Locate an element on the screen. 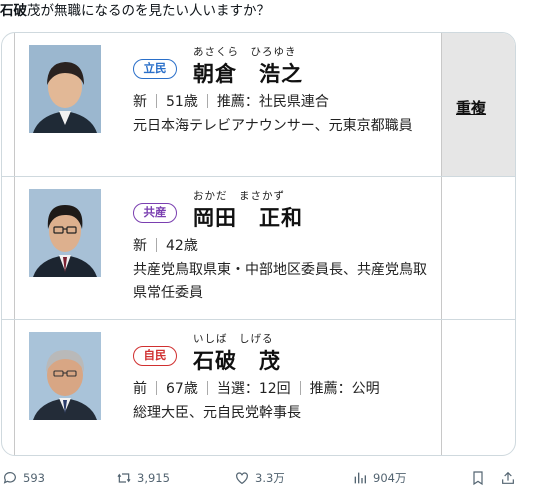  like-button: 3.3万 is located at coordinates (259, 478).